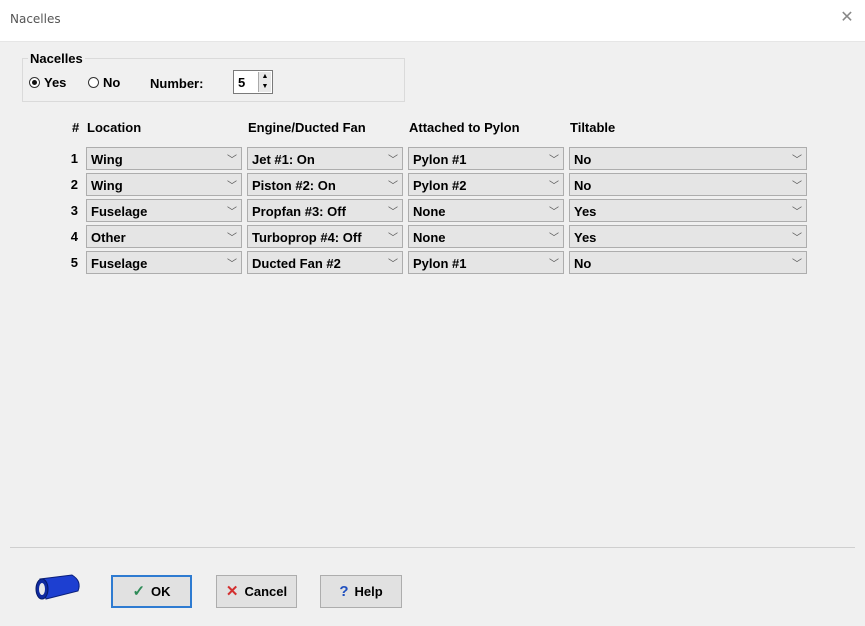  What do you see at coordinates (593, 127) in the screenshot?
I see `header-tiltable: Tiltable` at bounding box center [593, 127].